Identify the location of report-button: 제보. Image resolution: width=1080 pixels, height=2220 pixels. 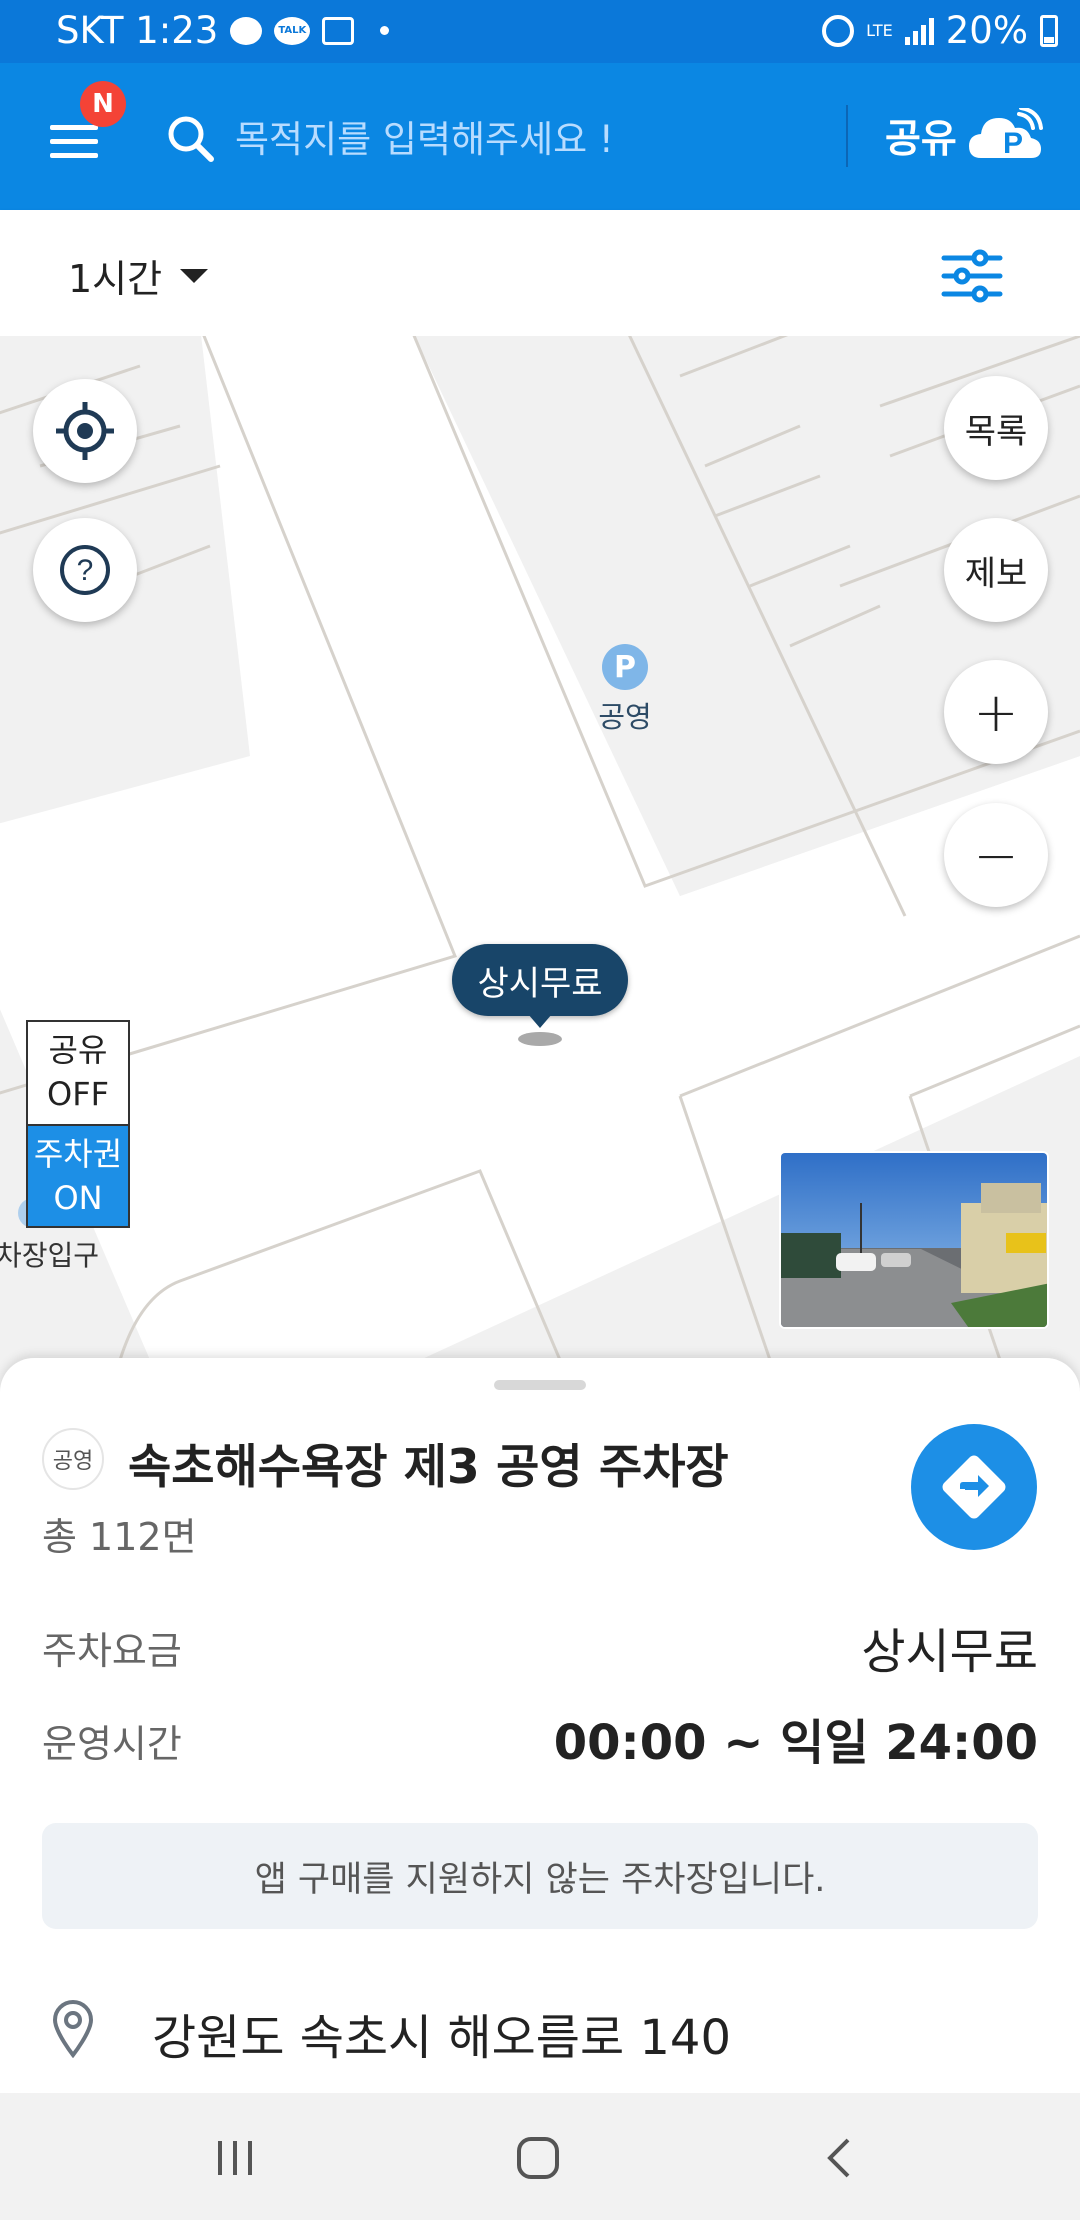
(996, 570).